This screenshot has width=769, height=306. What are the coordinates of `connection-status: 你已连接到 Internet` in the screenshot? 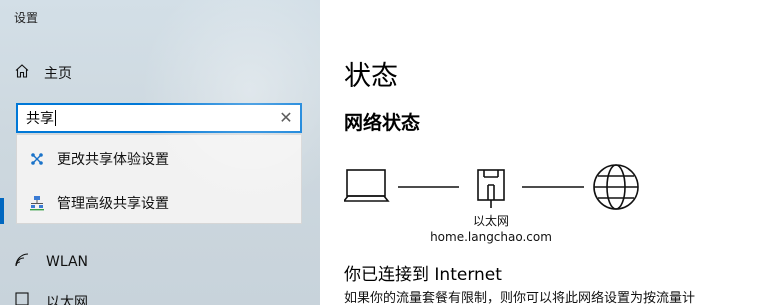 It's located at (423, 275).